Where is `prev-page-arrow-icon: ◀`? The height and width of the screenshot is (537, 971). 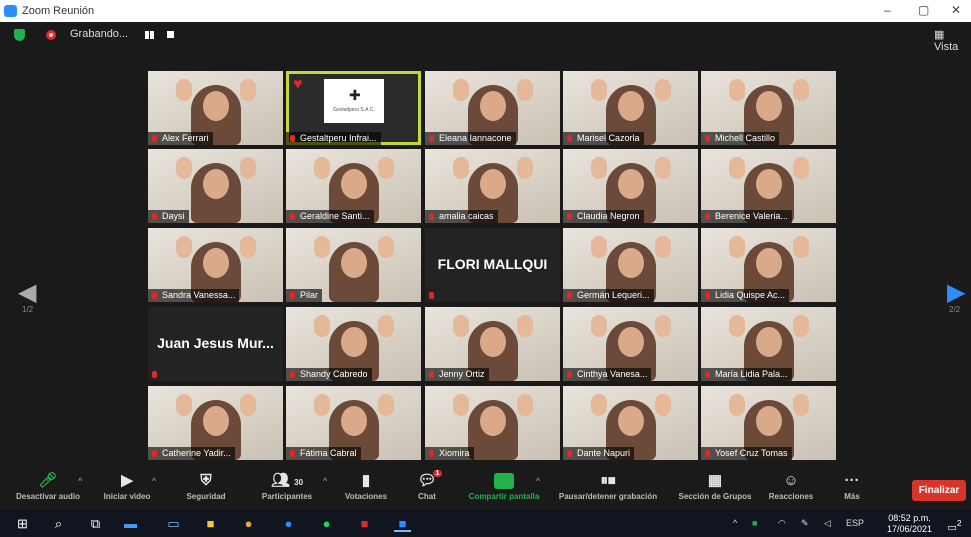 prev-page-arrow-icon: ◀ is located at coordinates (27, 292).